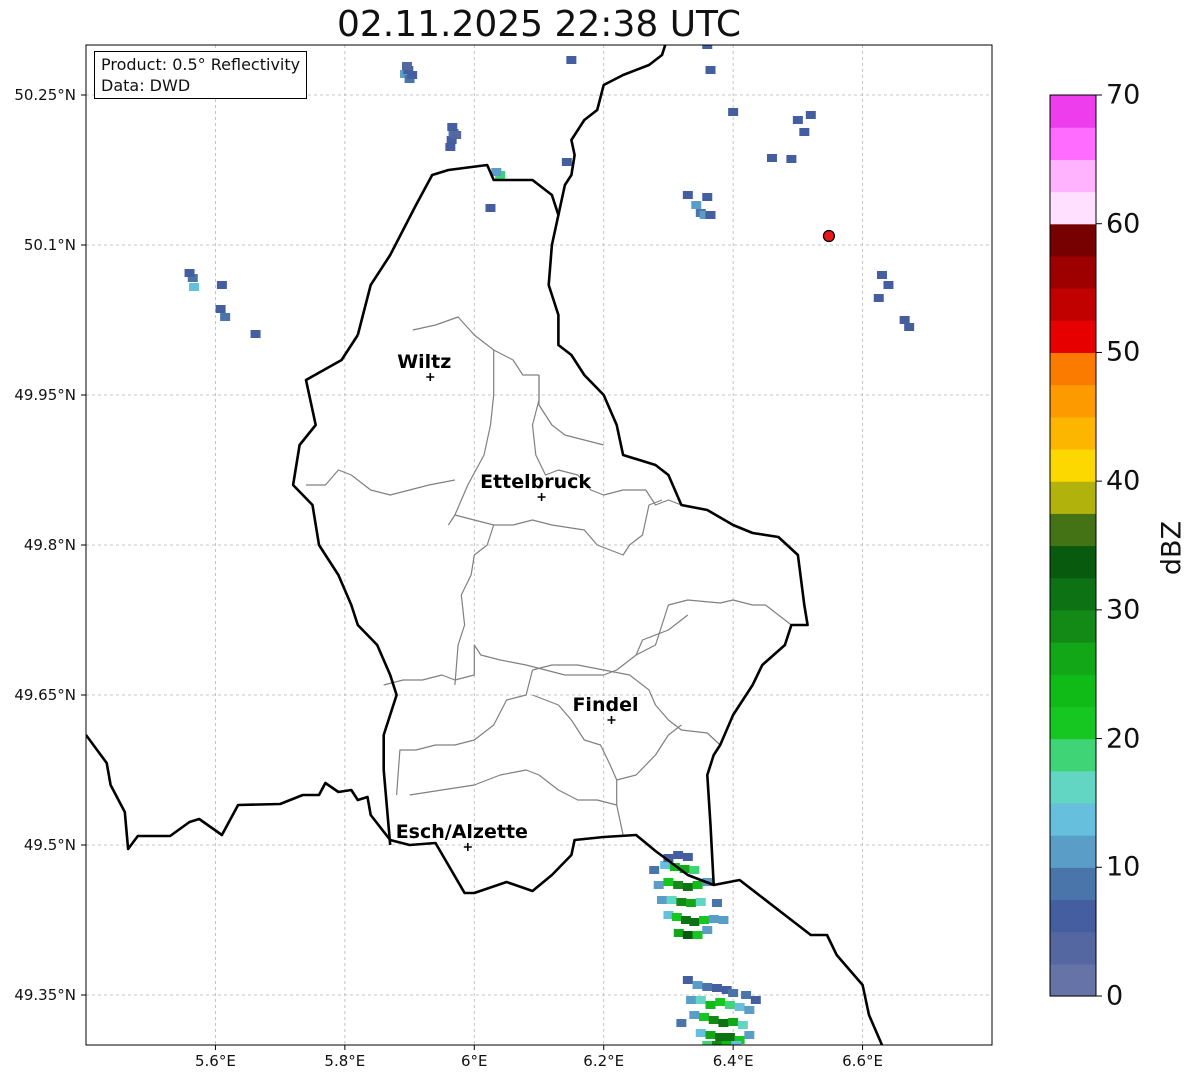 This screenshot has height=1081, width=1184. I want to click on city-label: Esch/Alzette, so click(462, 832).